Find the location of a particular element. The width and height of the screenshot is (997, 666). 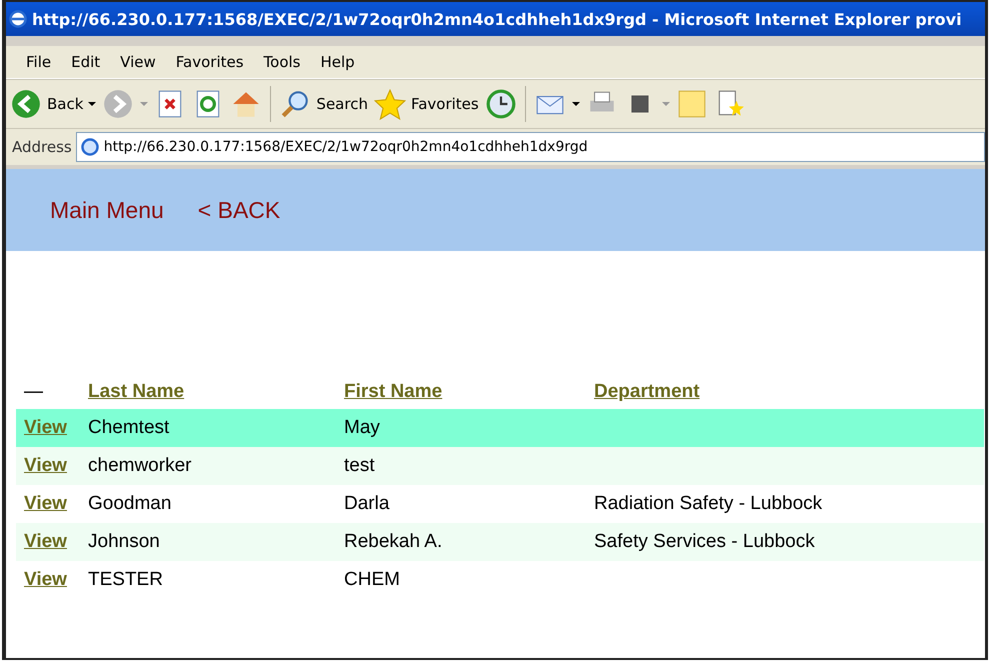

column-header: — is located at coordinates (52, 395).